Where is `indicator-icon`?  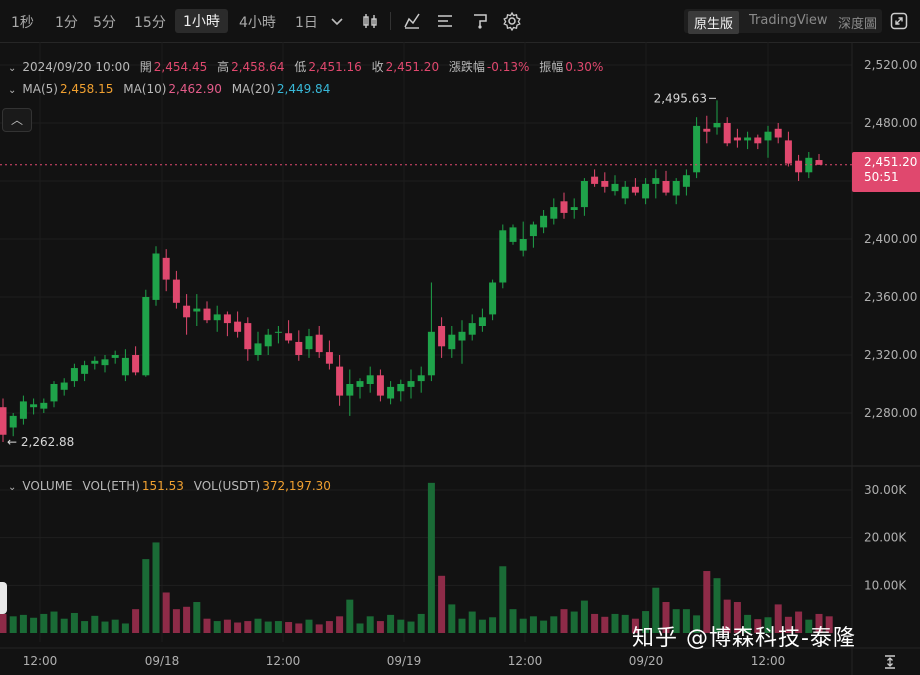 indicator-icon is located at coordinates (412, 21).